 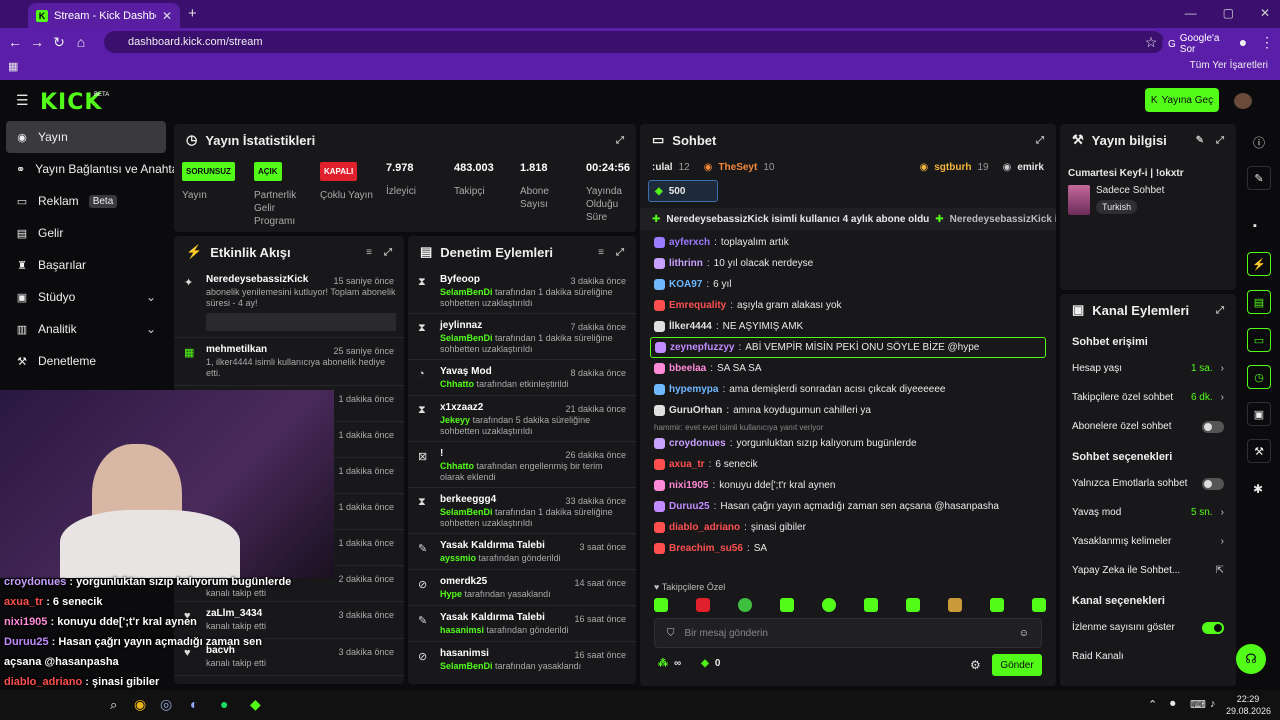 I want to click on show-viewers-toggle, so click(x=1213, y=627).